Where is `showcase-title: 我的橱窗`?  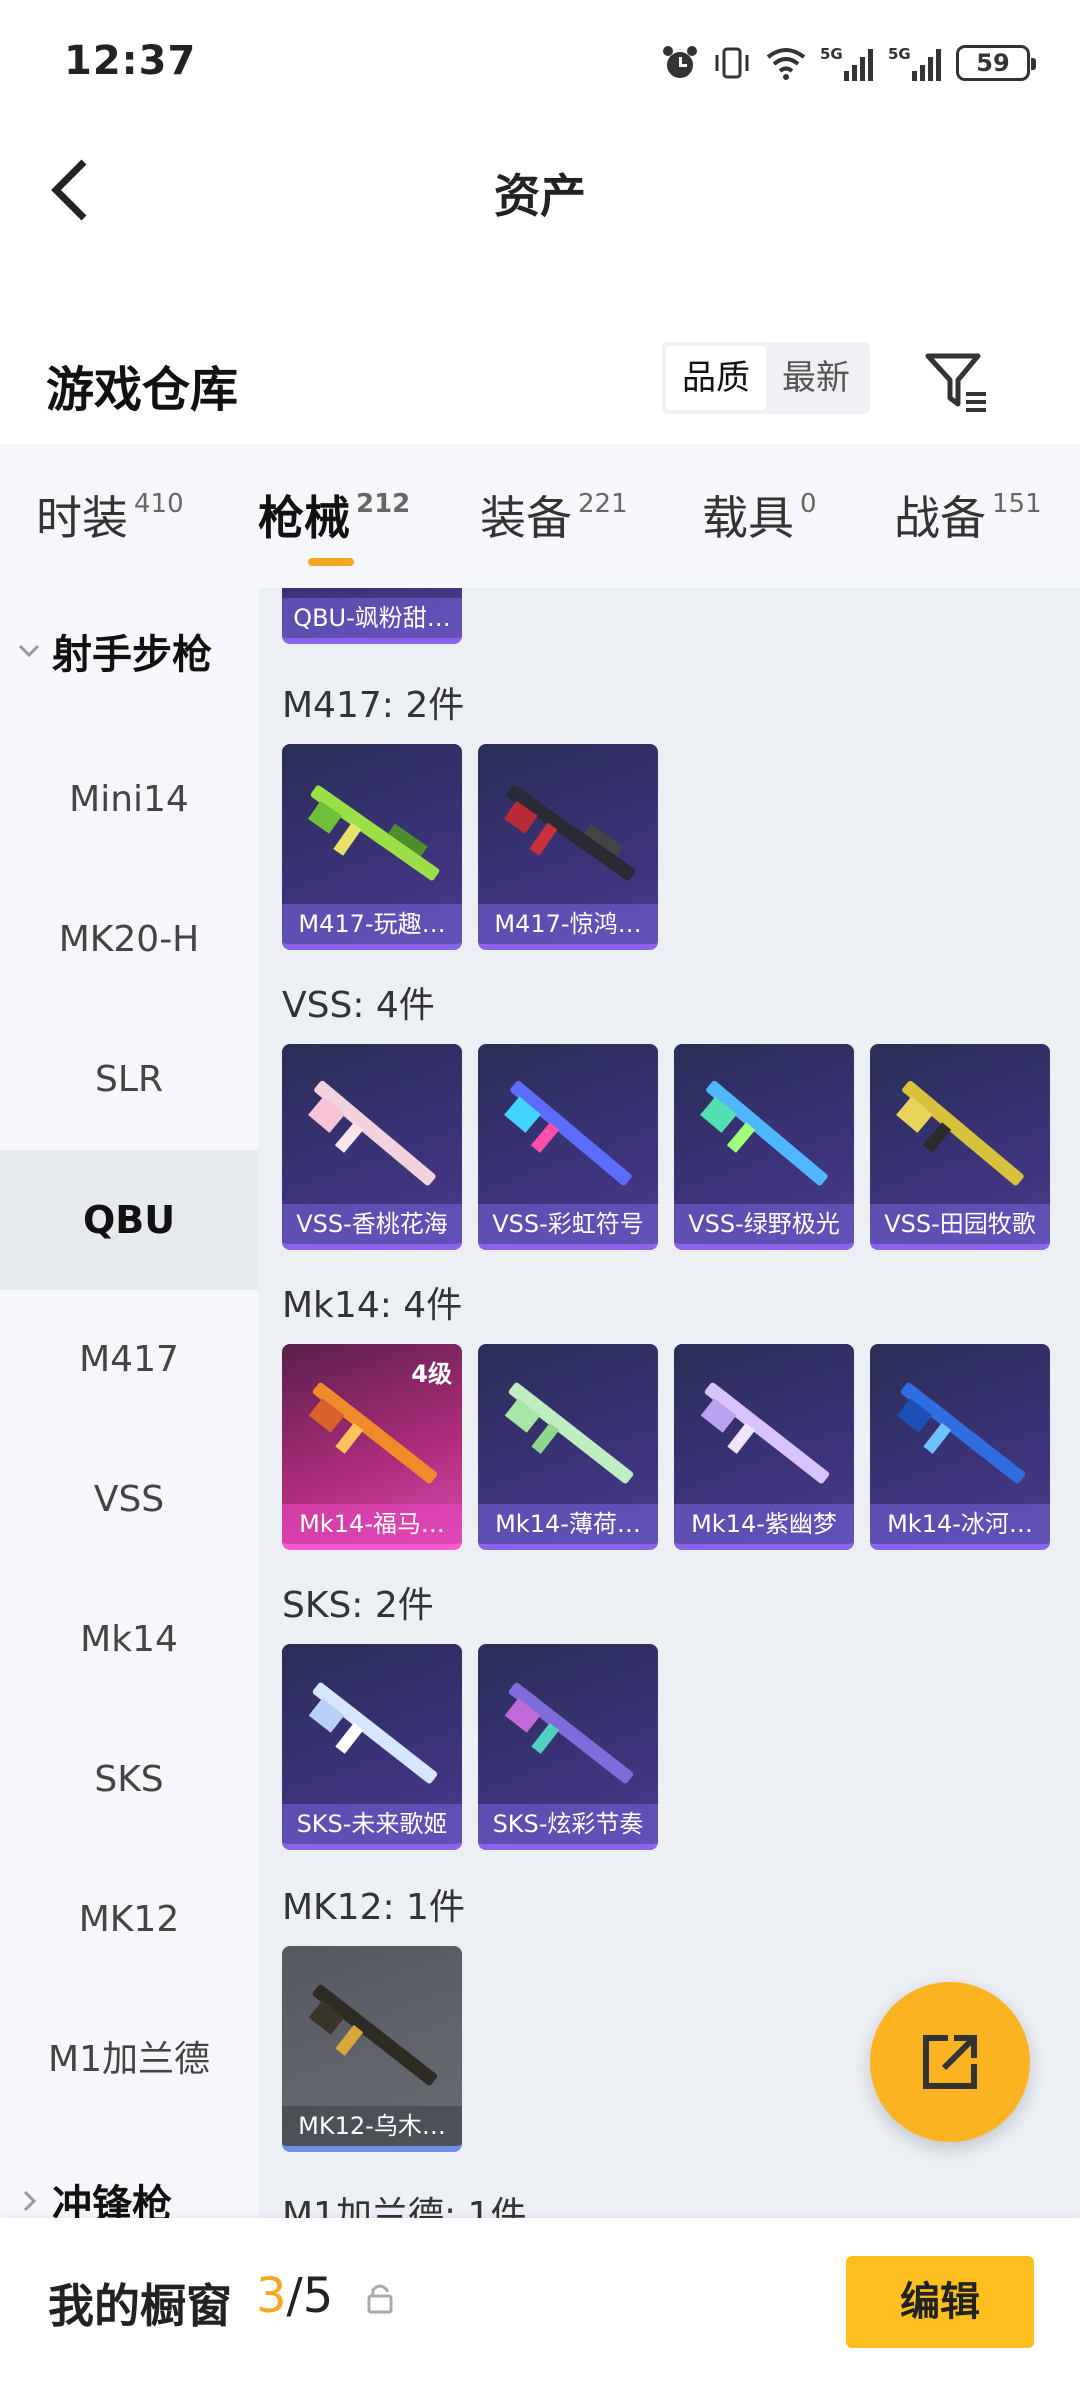 showcase-title: 我的橱窗 is located at coordinates (140, 2306).